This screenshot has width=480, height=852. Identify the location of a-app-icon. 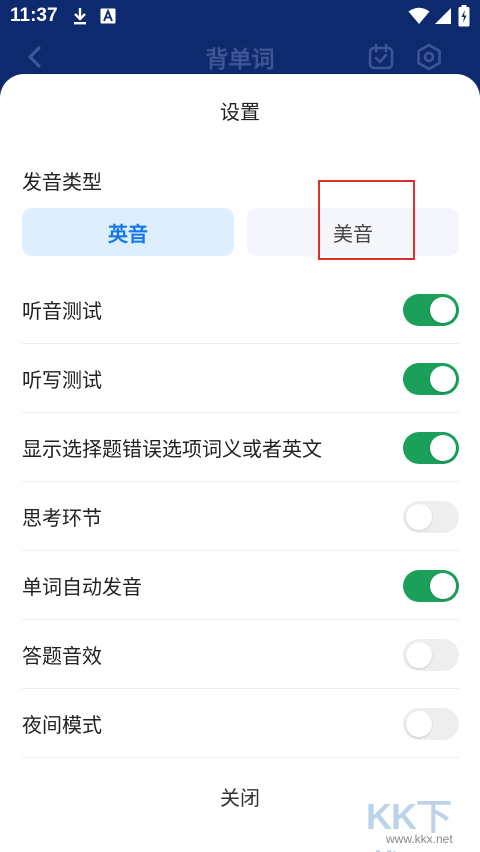
(108, 18).